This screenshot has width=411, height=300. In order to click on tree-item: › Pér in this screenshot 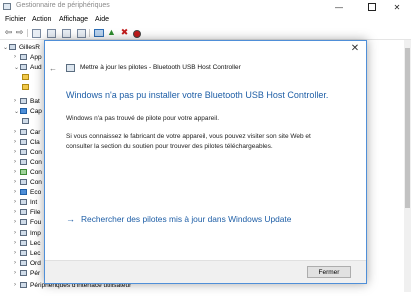, I will do `click(27, 273)`.